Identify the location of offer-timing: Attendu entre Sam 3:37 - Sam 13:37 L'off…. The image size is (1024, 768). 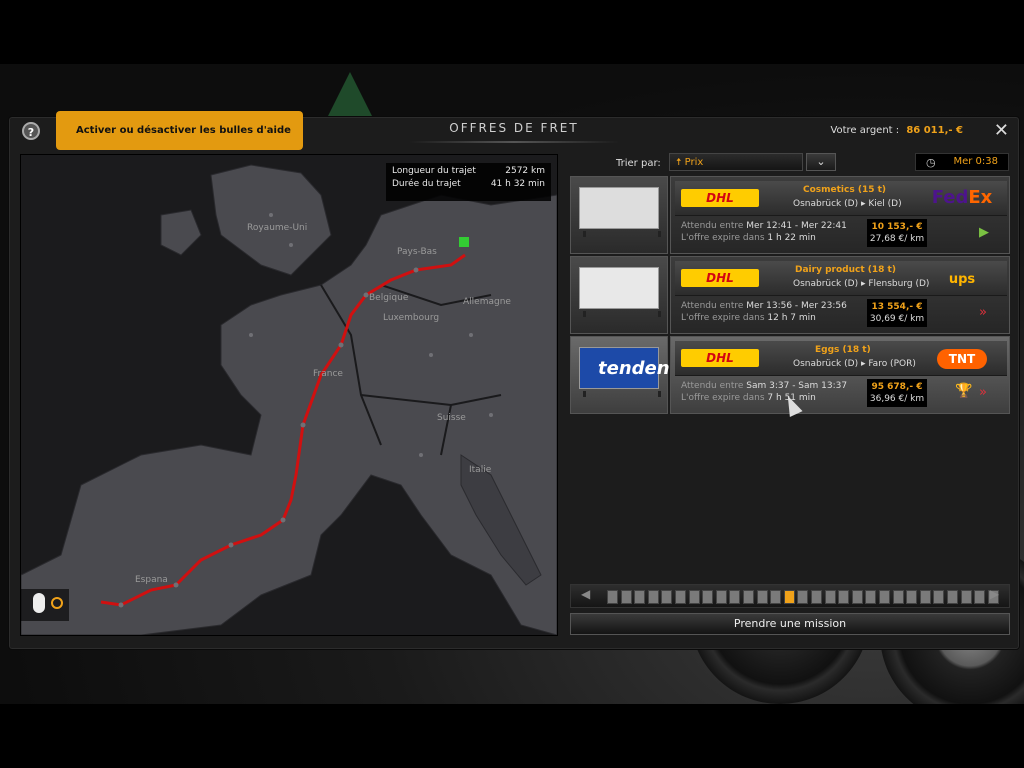
(839, 395).